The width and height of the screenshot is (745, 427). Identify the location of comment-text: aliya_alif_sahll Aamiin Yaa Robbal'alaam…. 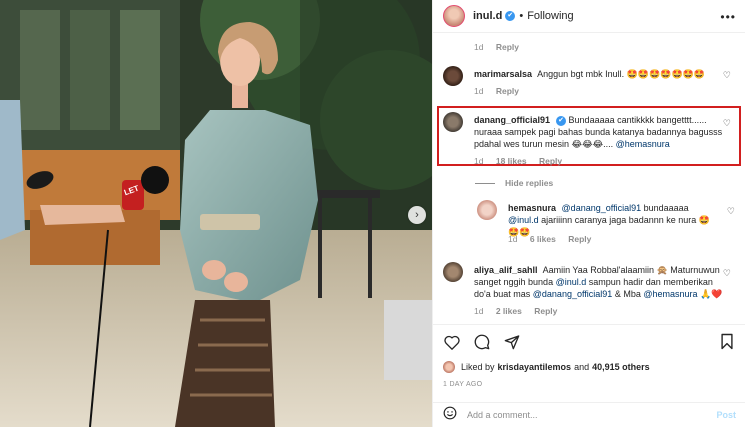
(599, 282).